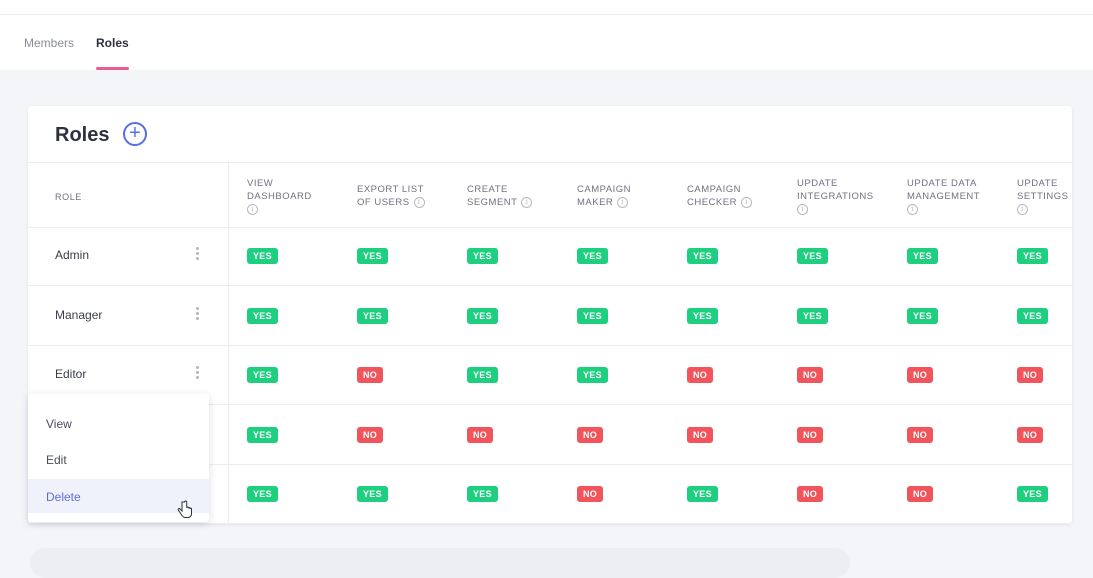  What do you see at coordinates (228, 343) in the screenshot?
I see `column-divider` at bounding box center [228, 343].